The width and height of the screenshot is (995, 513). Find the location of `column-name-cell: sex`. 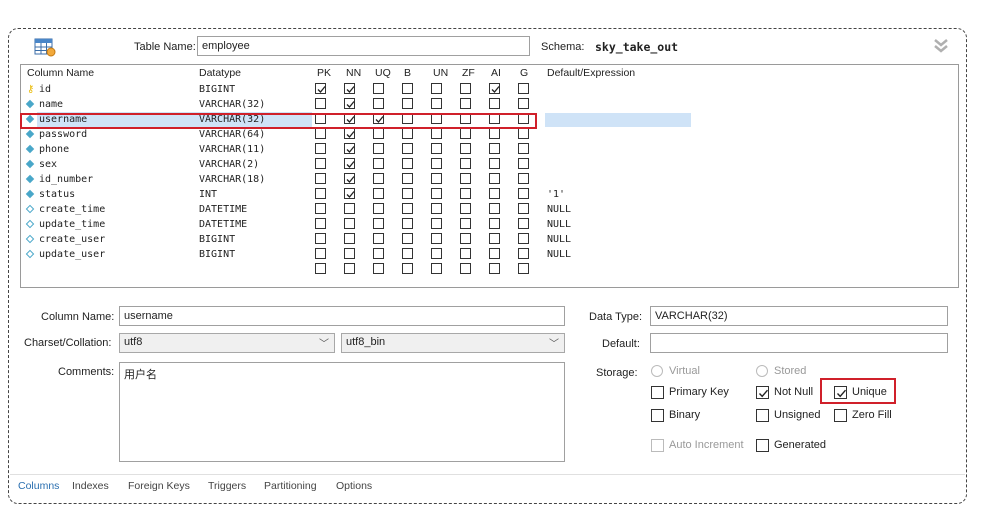

column-name-cell: sex is located at coordinates (48, 165).